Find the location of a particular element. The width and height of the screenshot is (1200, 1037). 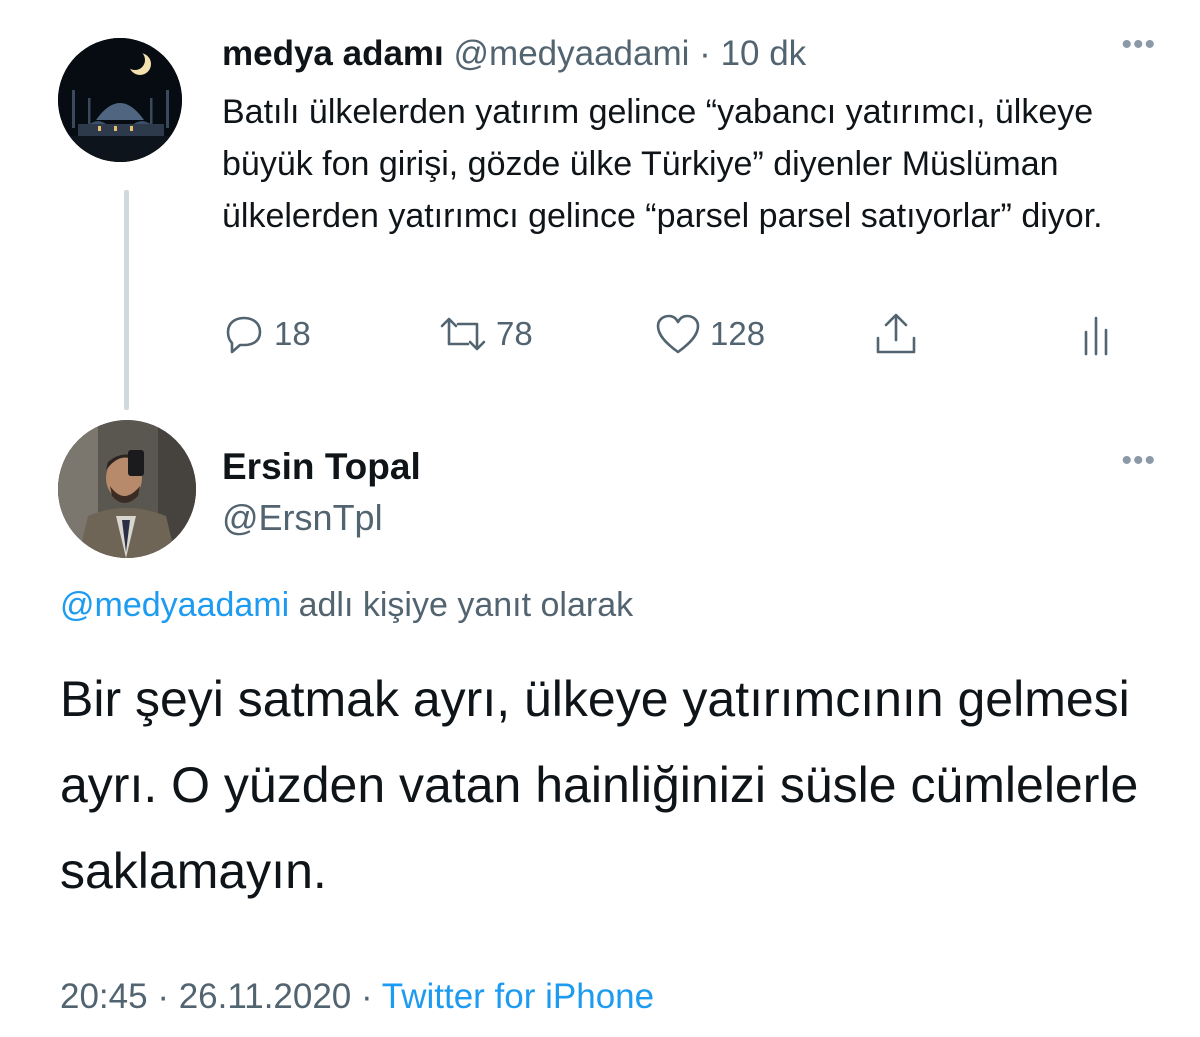

share-button is located at coordinates (896, 334).